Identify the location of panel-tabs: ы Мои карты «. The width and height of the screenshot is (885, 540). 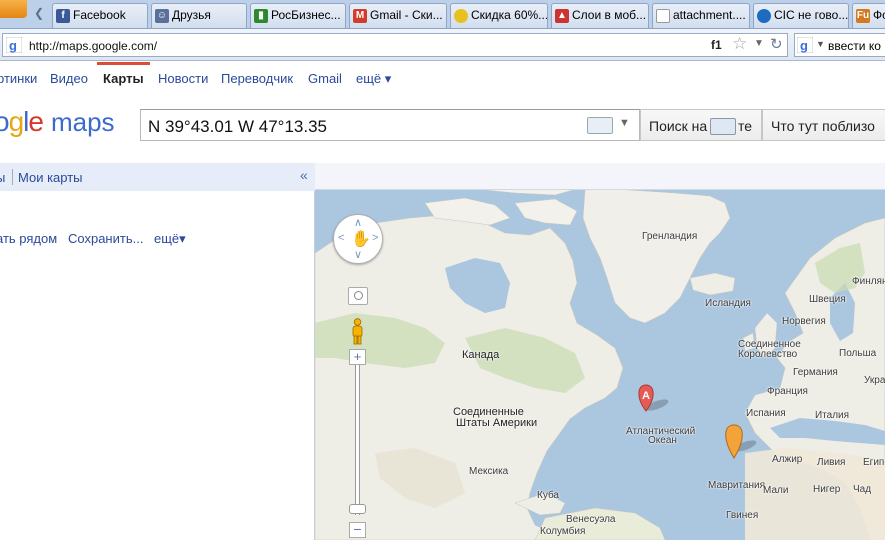
(157, 177).